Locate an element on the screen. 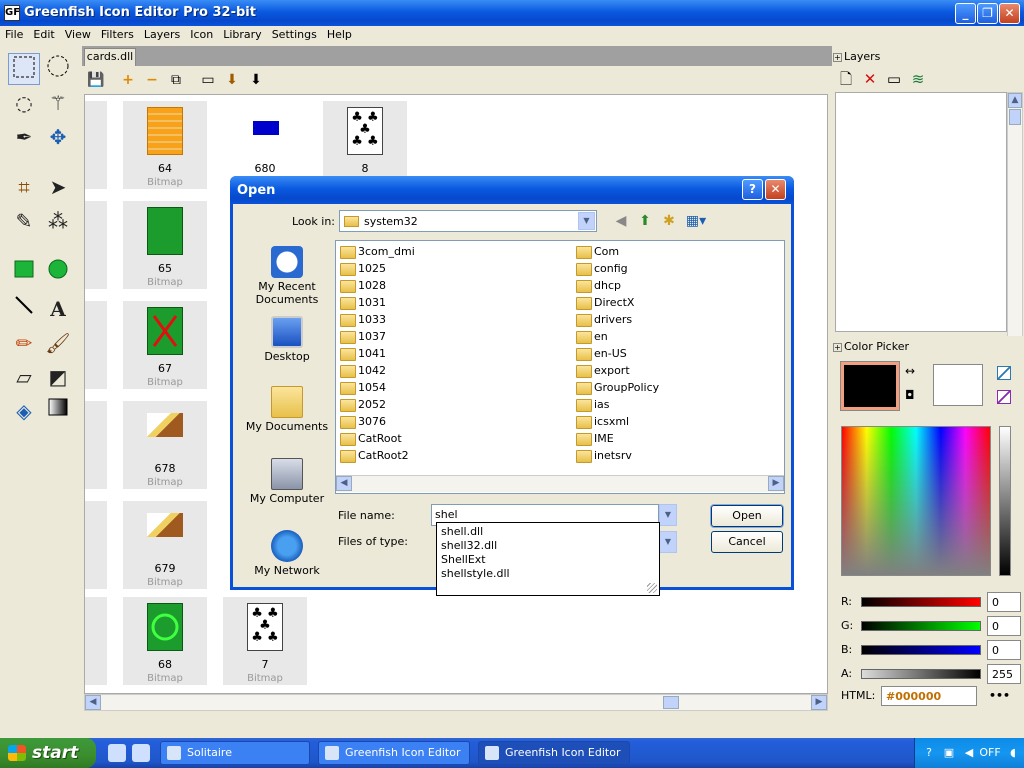 Image resolution: width=1024 pixels, height=768 pixels. tray-off-label: OFF is located at coordinates (990, 753).